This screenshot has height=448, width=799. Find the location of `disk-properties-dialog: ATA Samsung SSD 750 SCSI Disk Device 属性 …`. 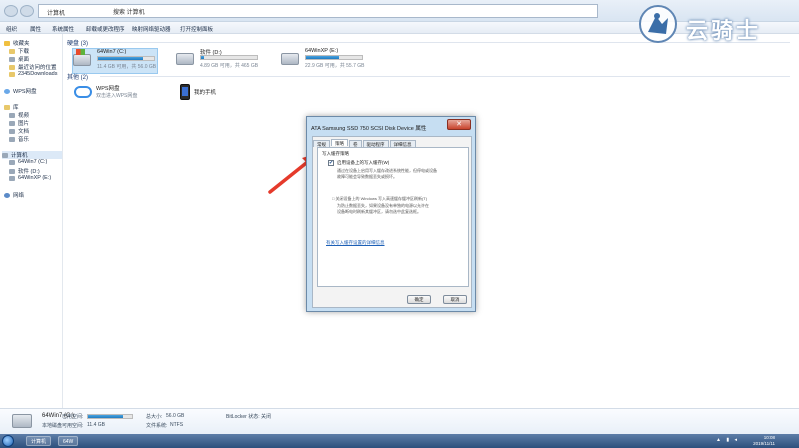

disk-properties-dialog: ATA Samsung SSD 750 SCSI Disk Device 属性 … is located at coordinates (391, 214).